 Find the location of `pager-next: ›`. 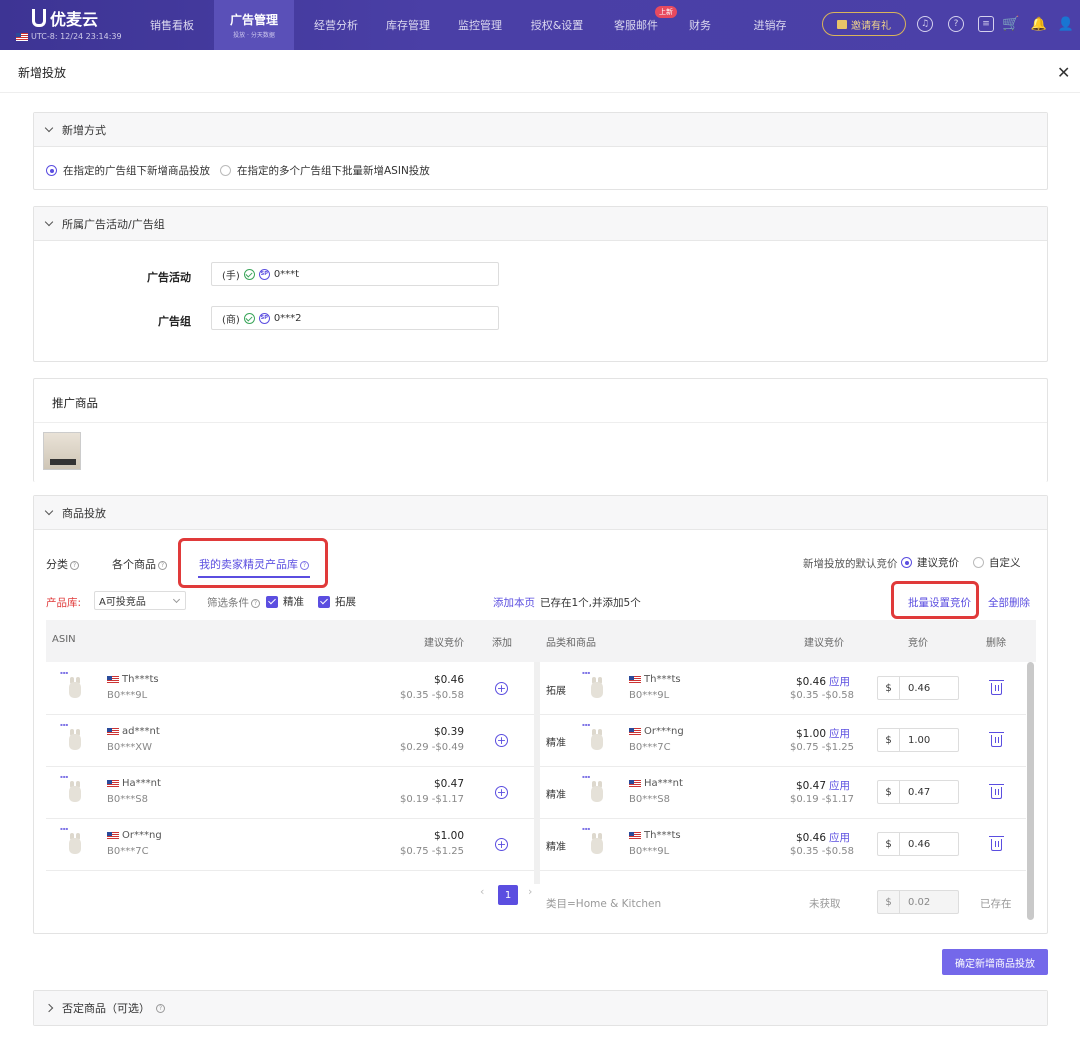

pager-next: › is located at coordinates (530, 891).